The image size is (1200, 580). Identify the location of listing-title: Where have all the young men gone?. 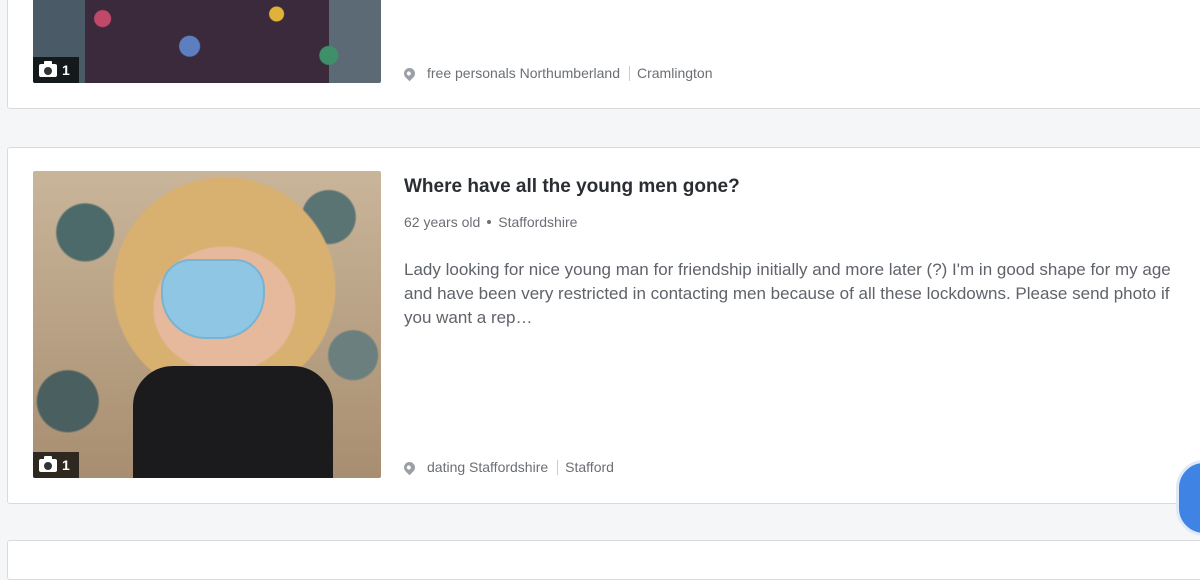
(572, 187).